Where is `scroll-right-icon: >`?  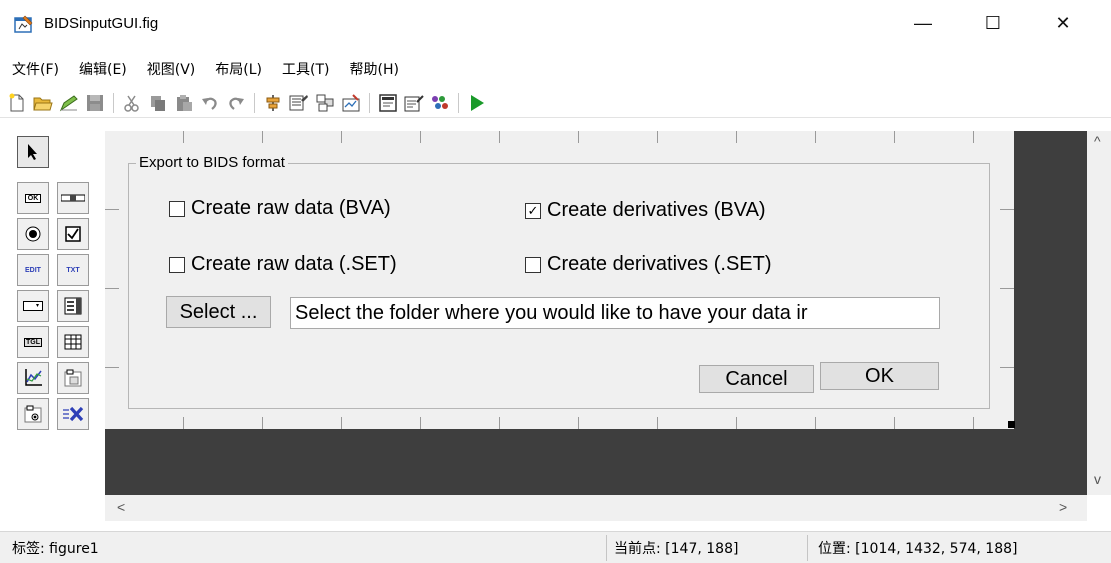
scroll-right-icon: > is located at coordinates (1063, 507).